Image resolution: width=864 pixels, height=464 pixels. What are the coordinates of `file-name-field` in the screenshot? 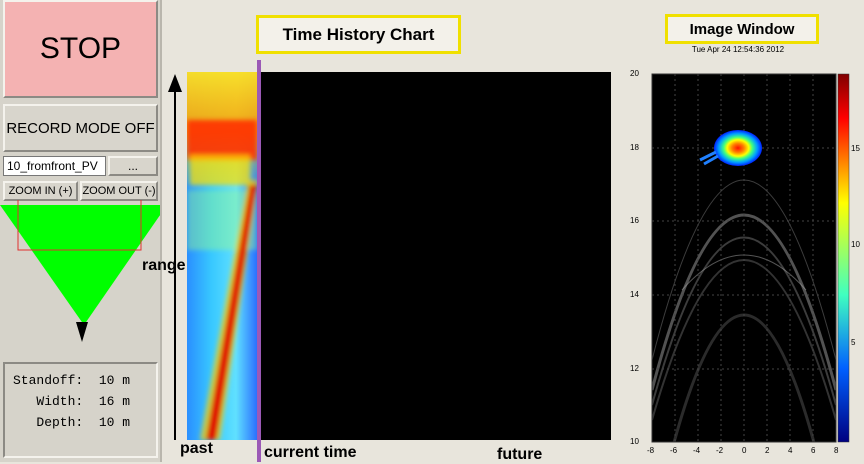 It's located at (54, 166).